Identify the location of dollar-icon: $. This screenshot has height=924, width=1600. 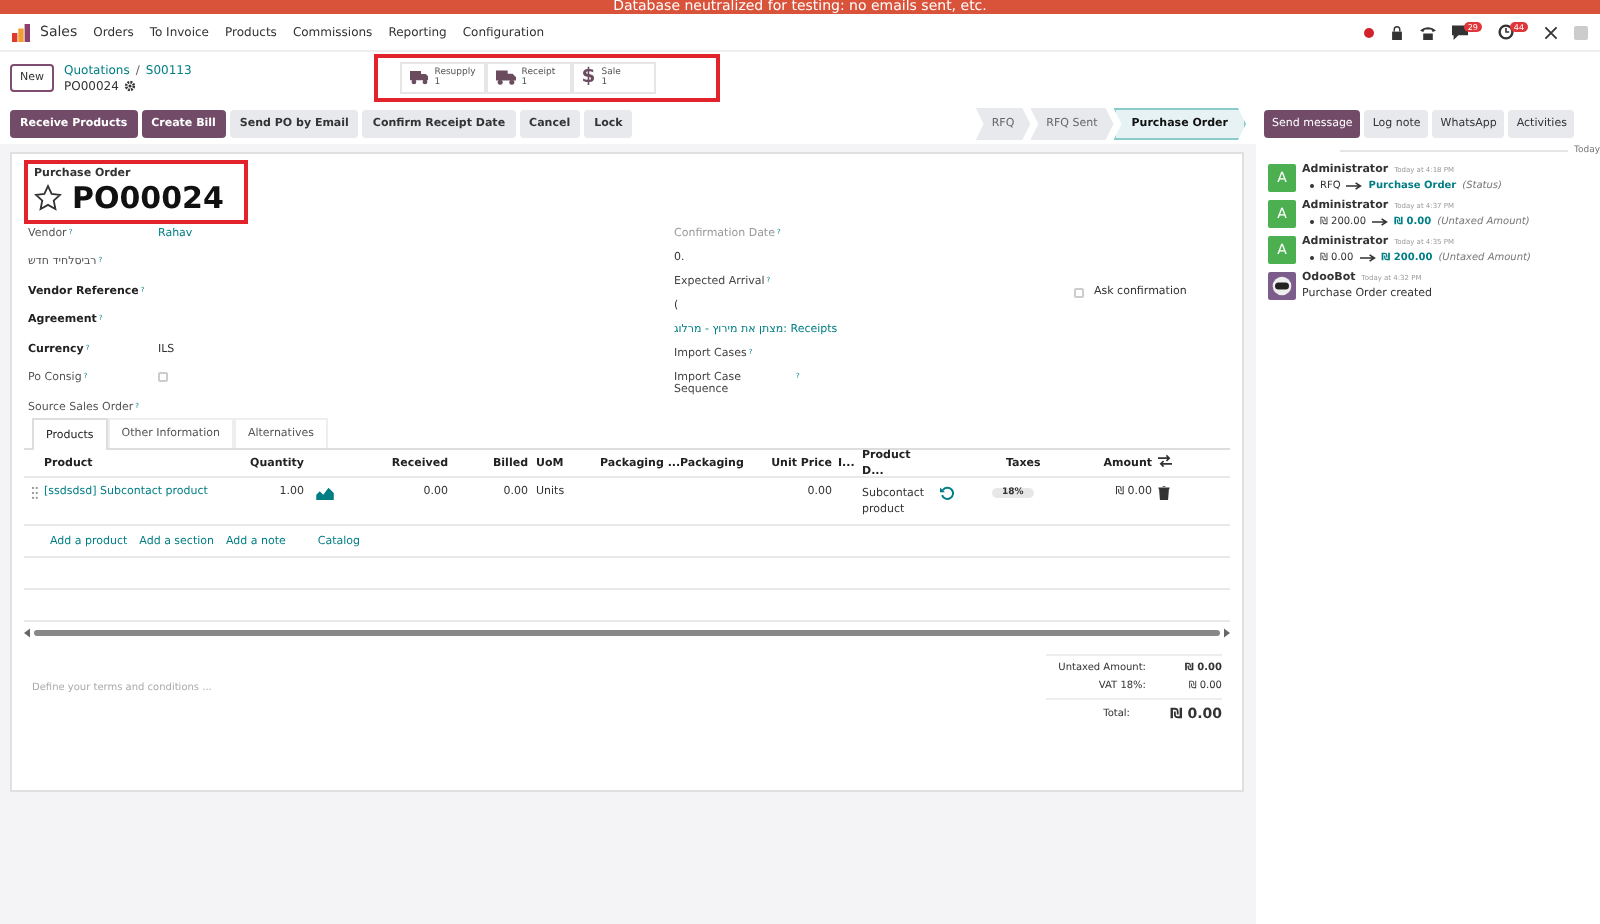
(588, 78).